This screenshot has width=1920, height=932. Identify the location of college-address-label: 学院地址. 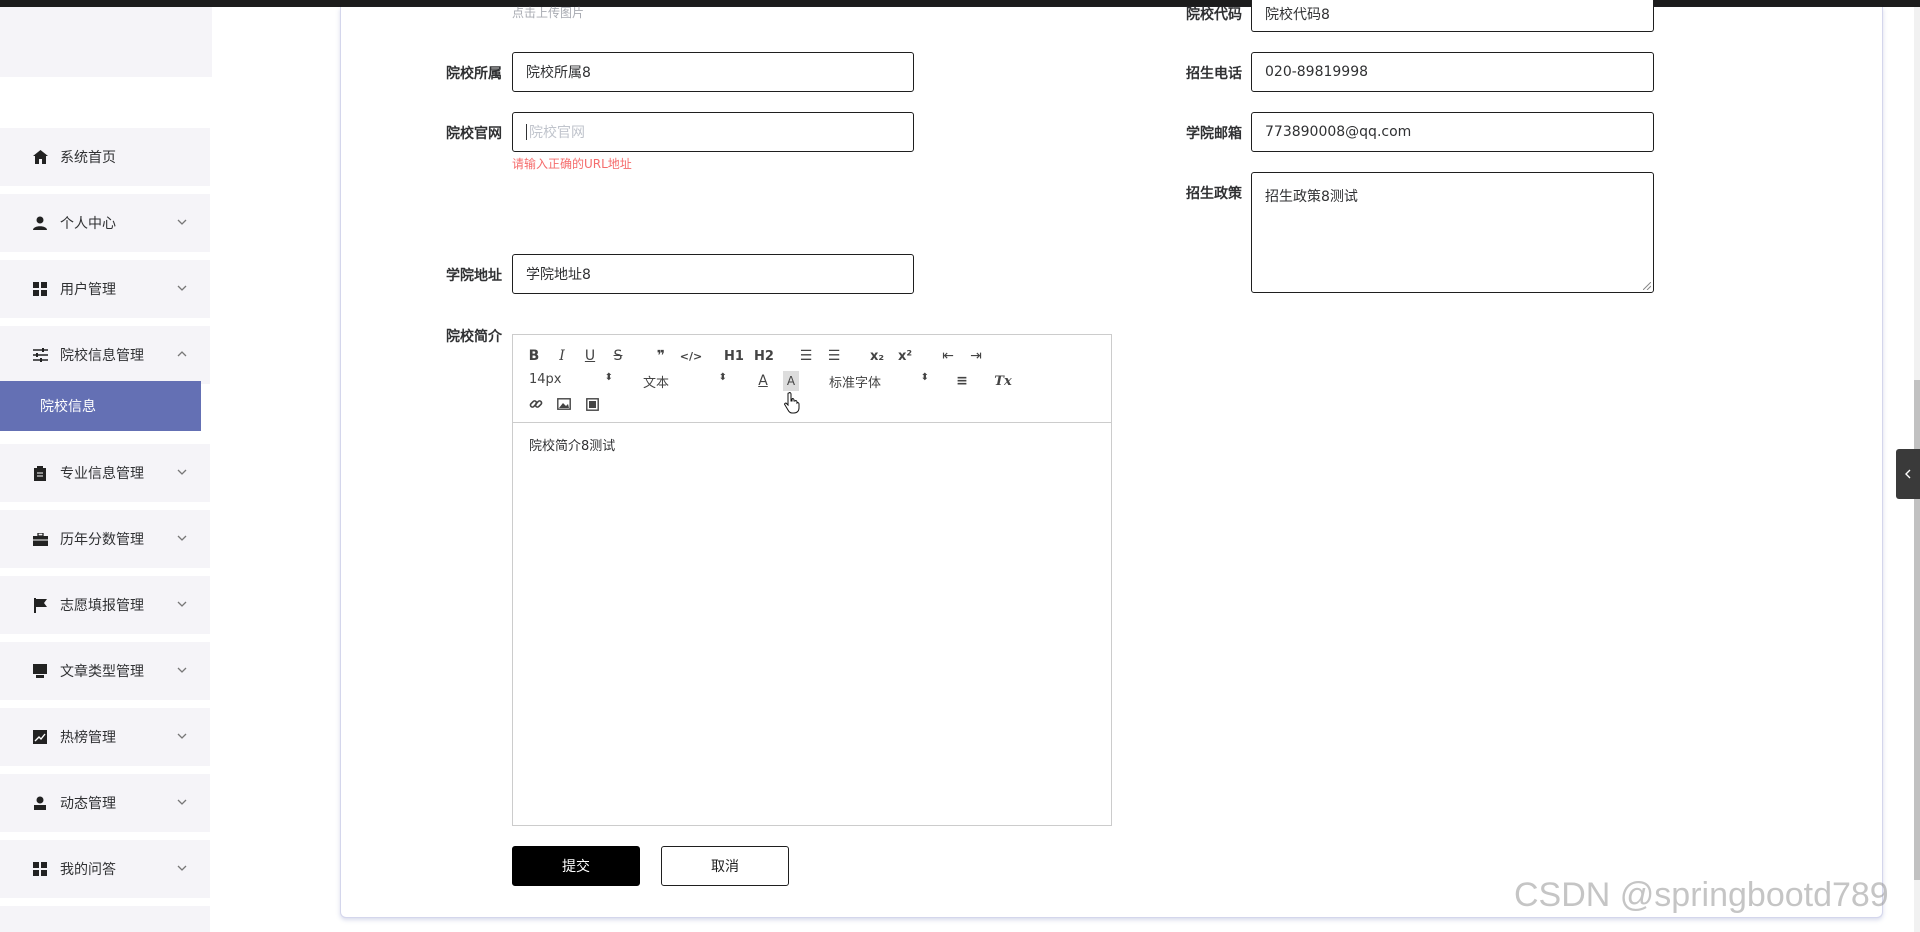
(474, 276).